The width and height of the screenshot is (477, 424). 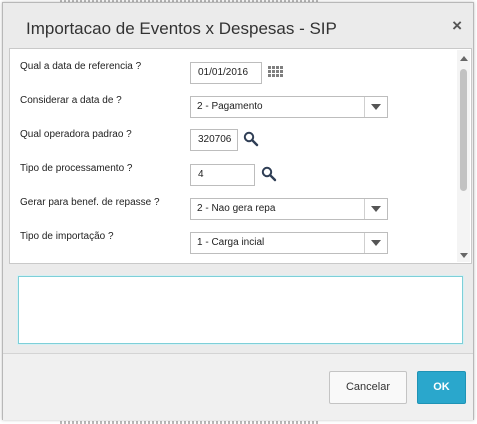 What do you see at coordinates (464, 58) in the screenshot?
I see `scroll-up-arrow-icon` at bounding box center [464, 58].